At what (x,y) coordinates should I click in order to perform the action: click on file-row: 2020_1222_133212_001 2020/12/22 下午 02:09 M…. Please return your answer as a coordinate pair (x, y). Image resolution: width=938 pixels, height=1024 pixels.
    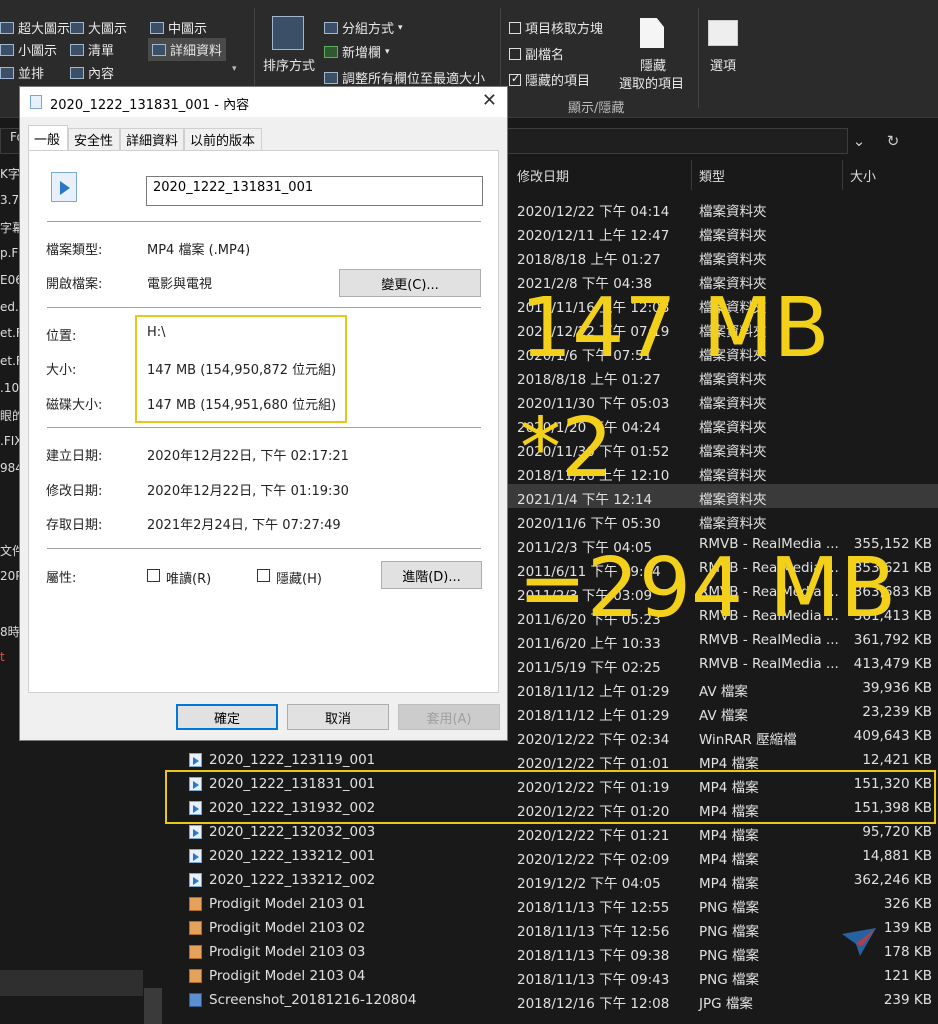
    Looking at the image, I should click on (551, 856).